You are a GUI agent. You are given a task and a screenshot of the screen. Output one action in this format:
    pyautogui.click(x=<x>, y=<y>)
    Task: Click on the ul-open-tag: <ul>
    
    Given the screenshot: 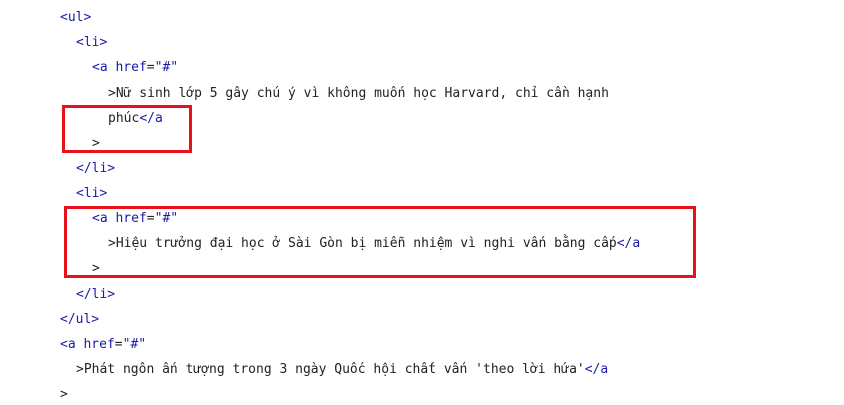 What is the action you would take?
    pyautogui.click(x=76, y=17)
    